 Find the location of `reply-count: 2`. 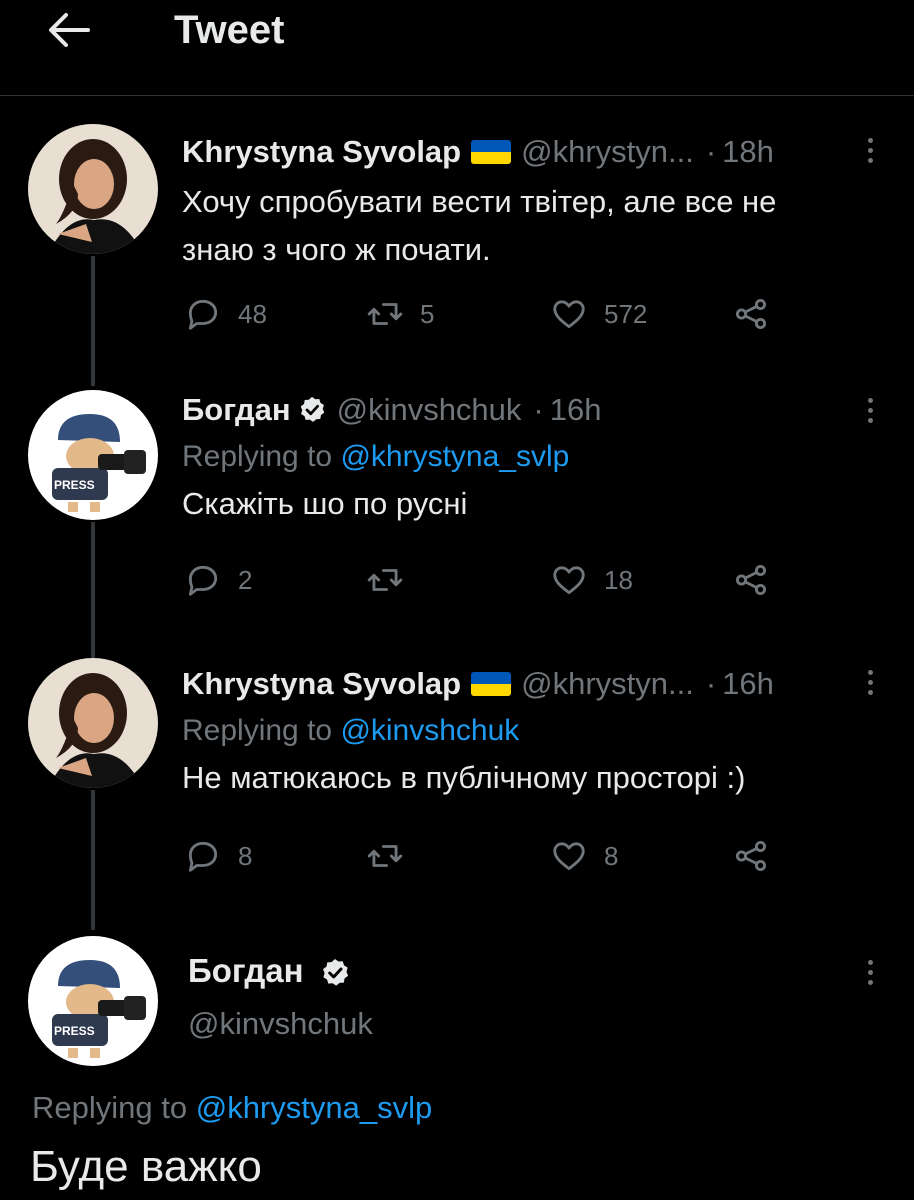

reply-count: 2 is located at coordinates (245, 579).